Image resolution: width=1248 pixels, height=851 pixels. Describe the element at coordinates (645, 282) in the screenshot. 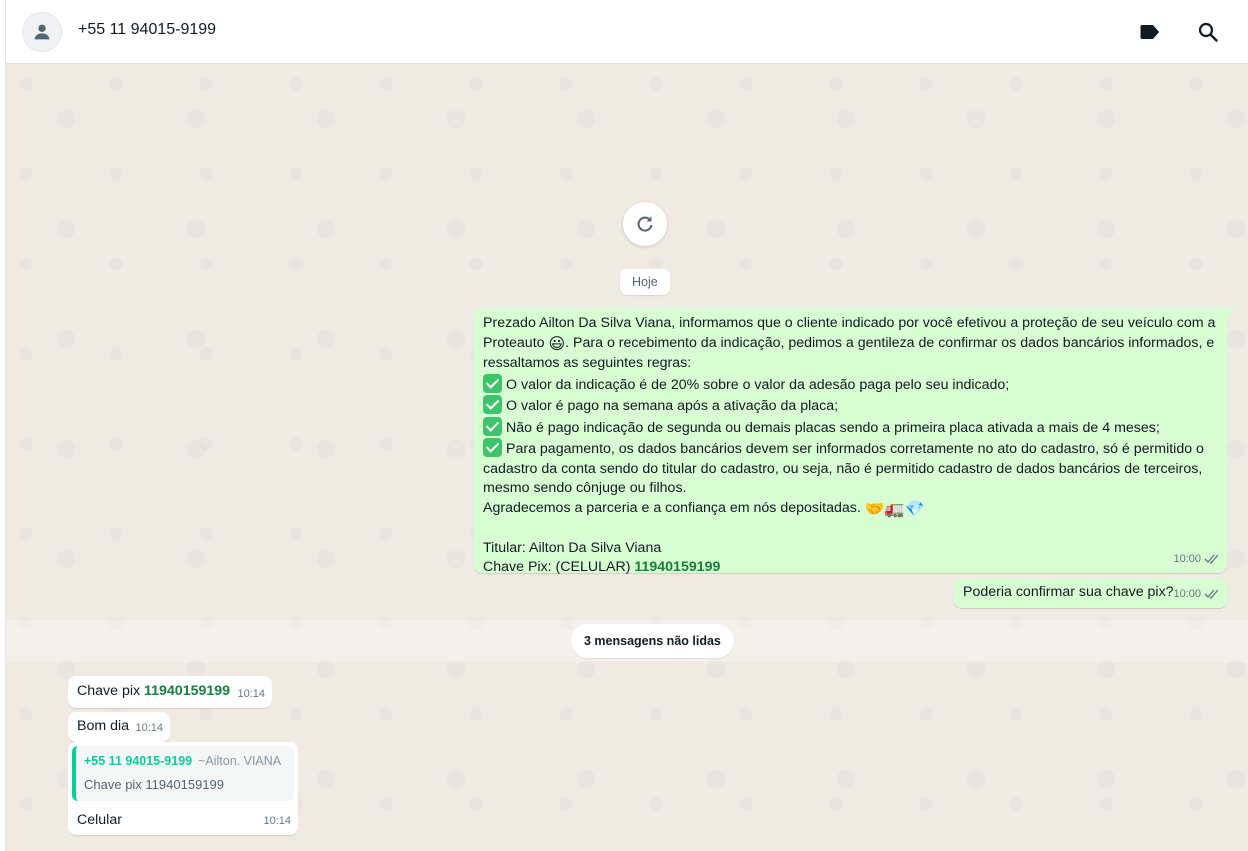

I see `date-chip: Hoje` at that location.